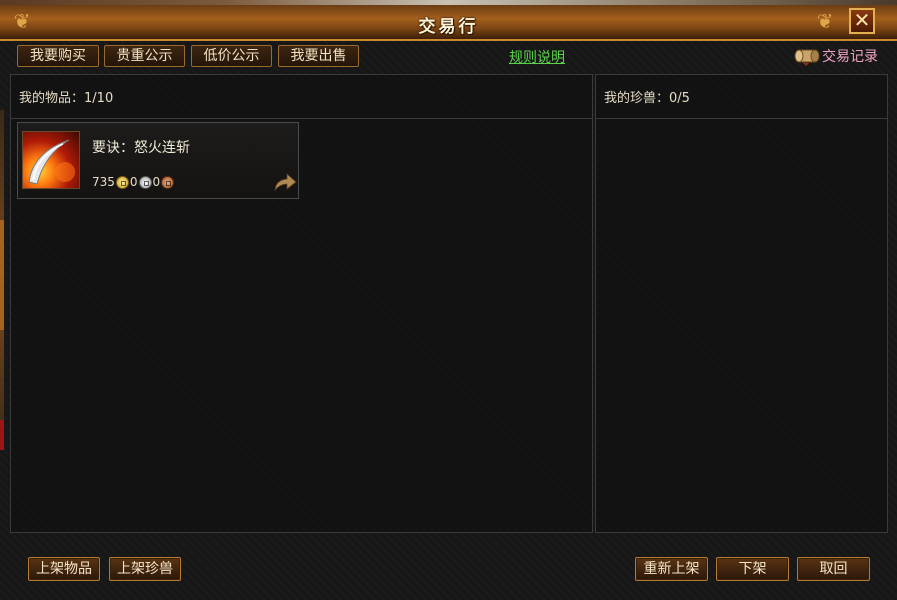 The height and width of the screenshot is (600, 897). What do you see at coordinates (158, 160) in the screenshot?
I see `item-card: 要诀：怒火连斩 735 0 0` at bounding box center [158, 160].